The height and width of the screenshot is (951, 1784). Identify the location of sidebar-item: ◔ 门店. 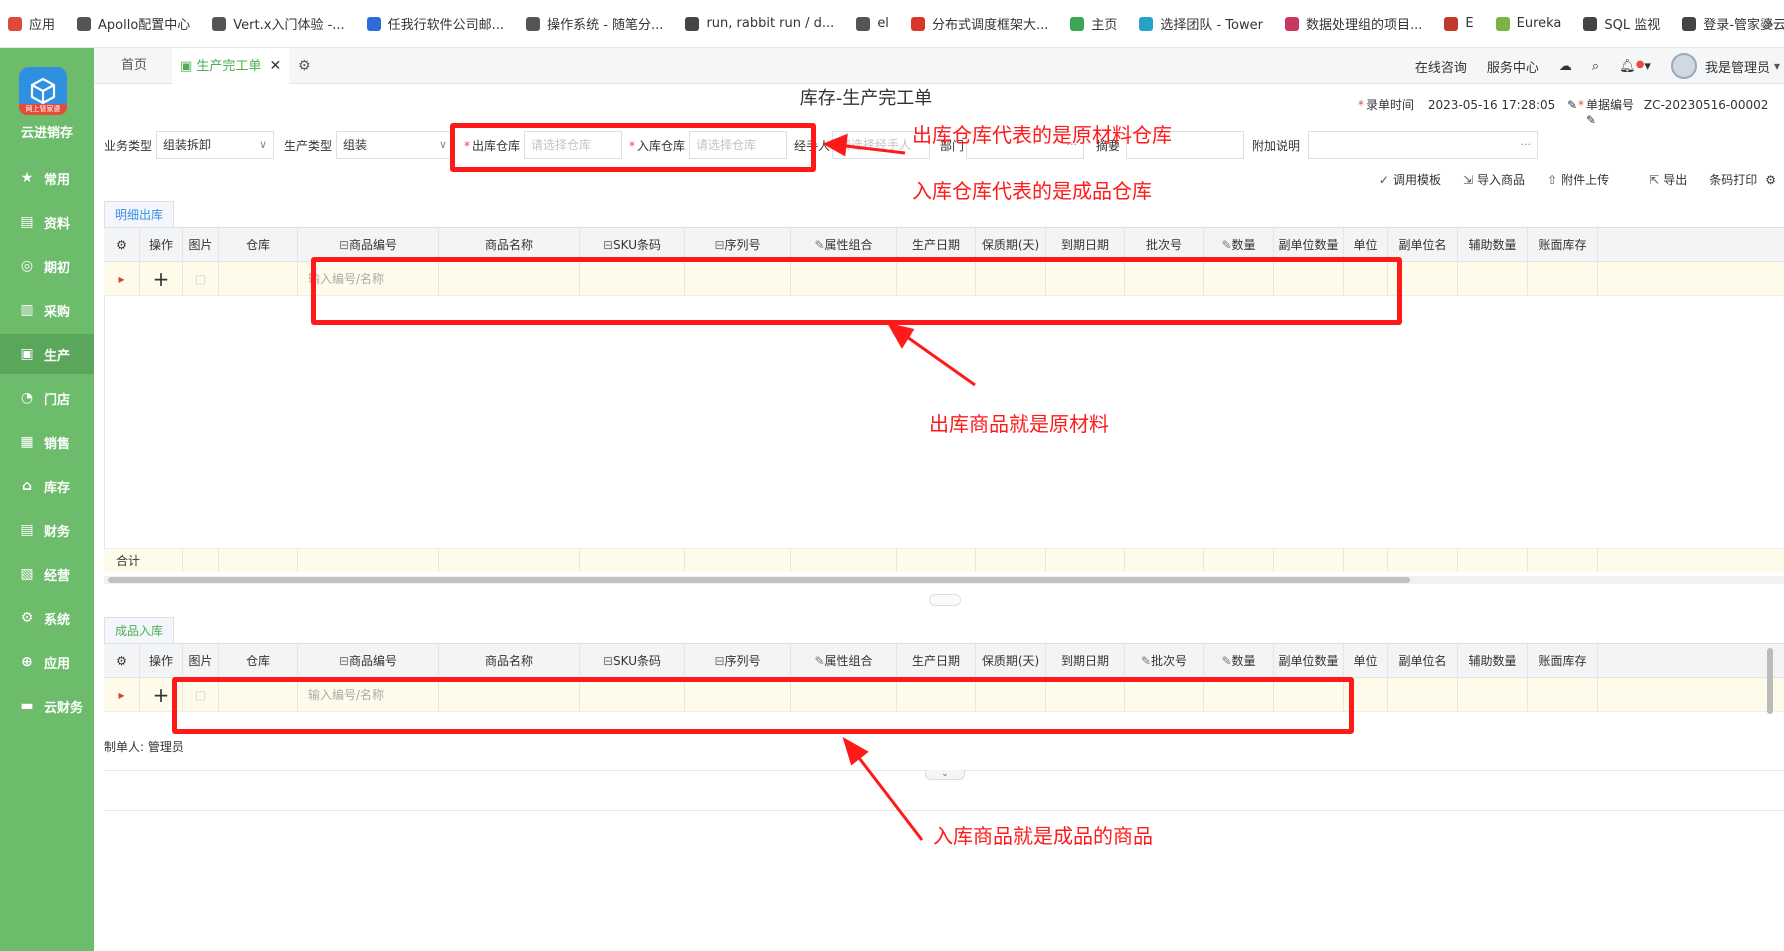
(47, 398).